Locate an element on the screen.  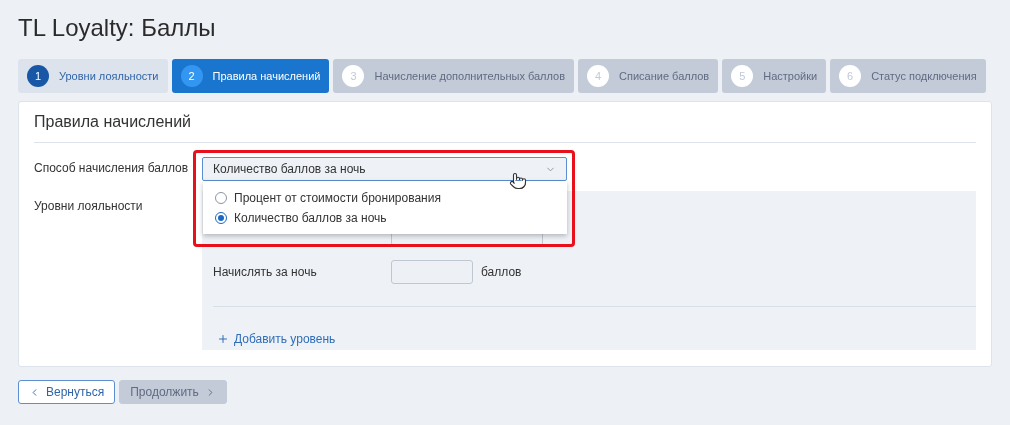
step-number: 5 is located at coordinates (742, 76).